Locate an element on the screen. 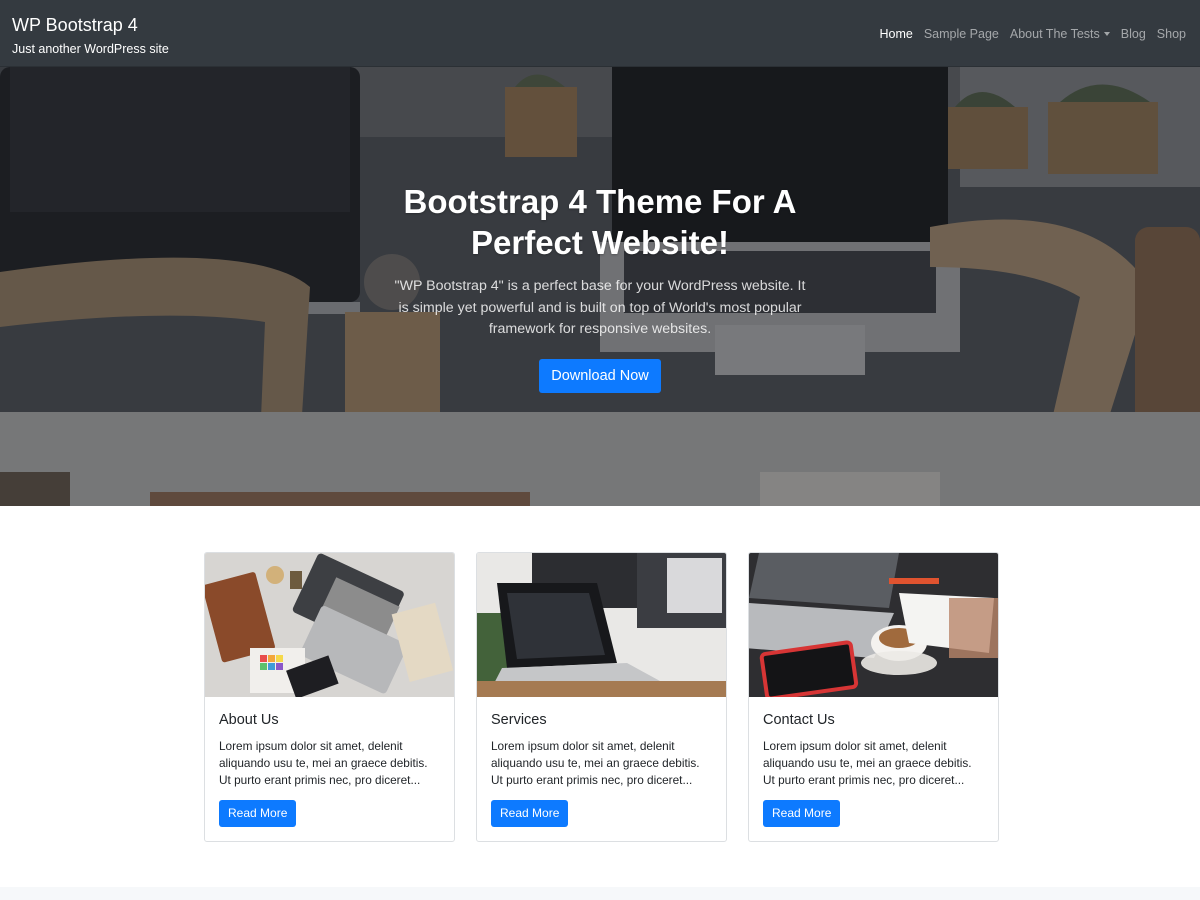  card-title: Services is located at coordinates (519, 720).